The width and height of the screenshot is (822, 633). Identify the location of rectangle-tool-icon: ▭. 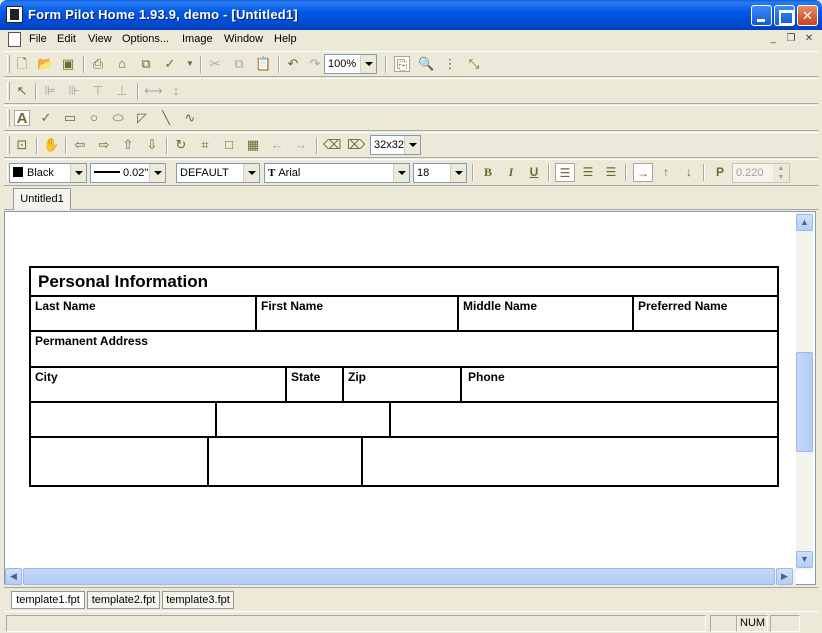
(70, 118).